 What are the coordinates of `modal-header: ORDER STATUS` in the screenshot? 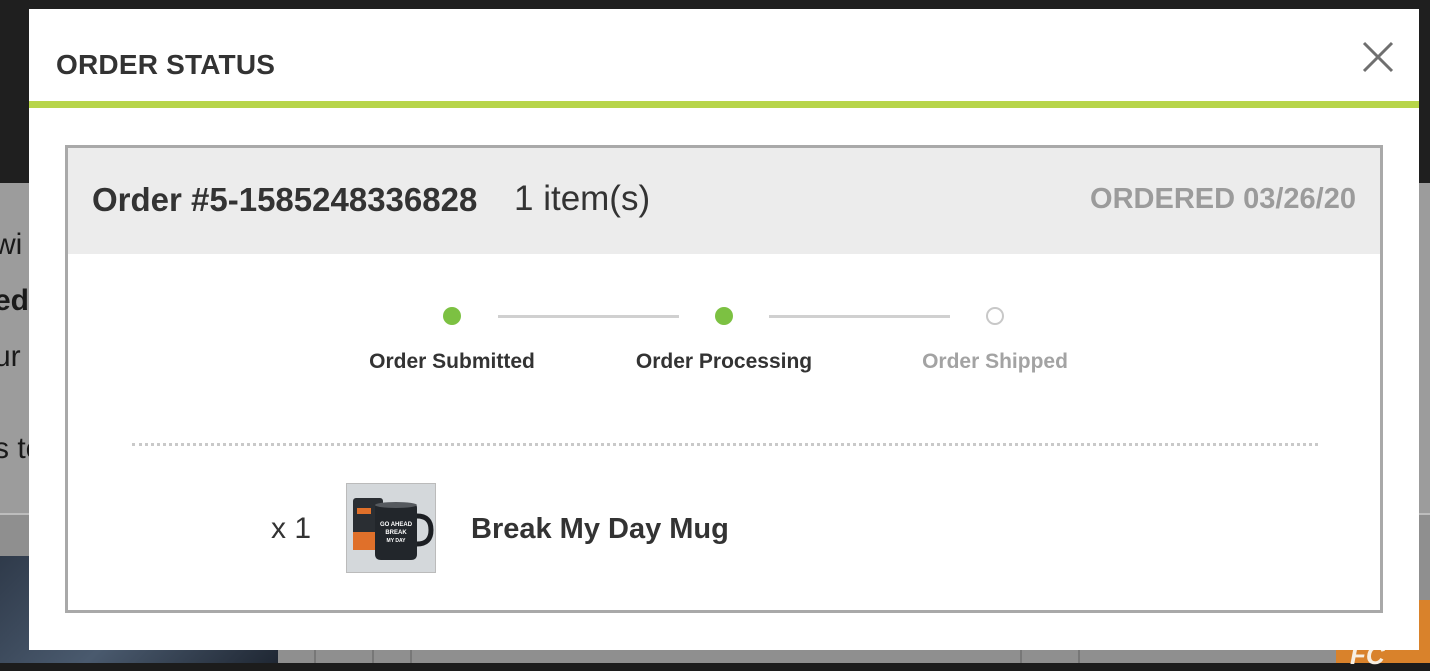 It's located at (724, 55).